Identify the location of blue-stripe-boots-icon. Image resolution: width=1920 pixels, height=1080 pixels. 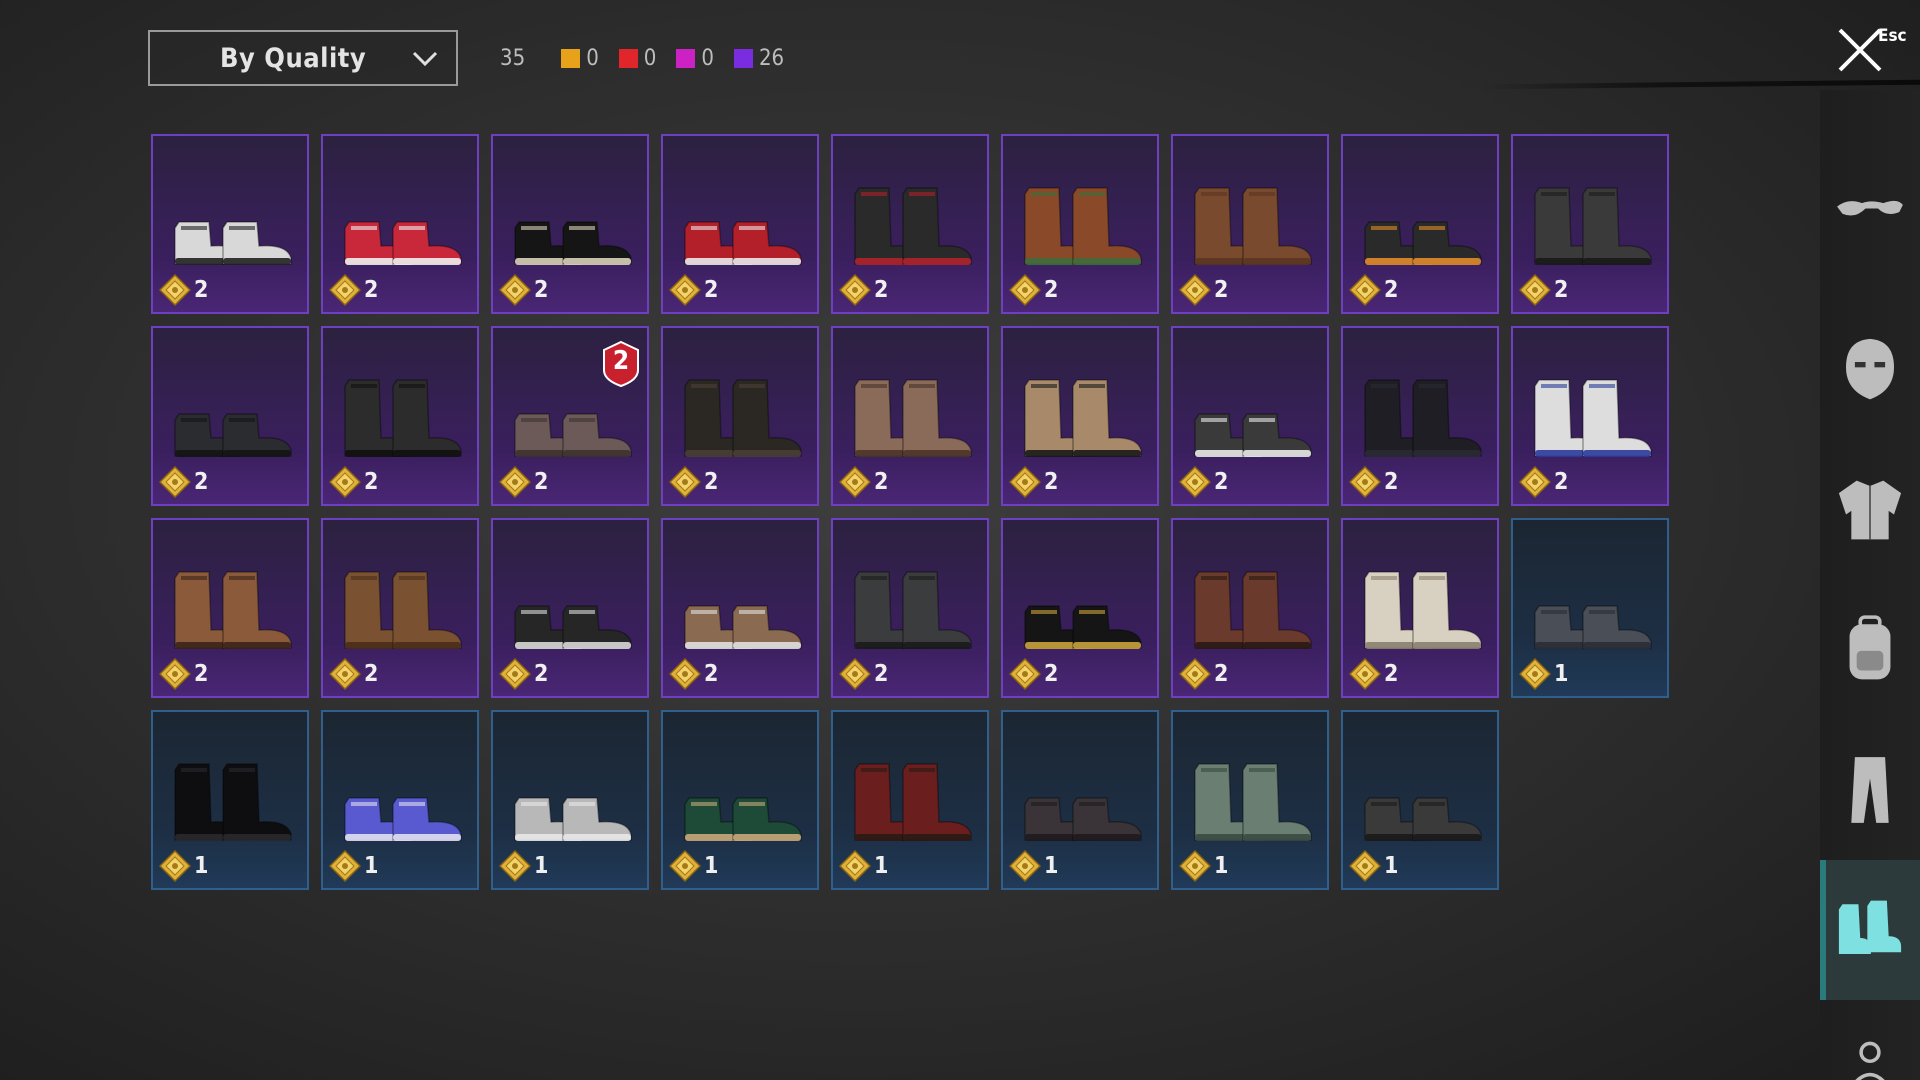
(1593, 418).